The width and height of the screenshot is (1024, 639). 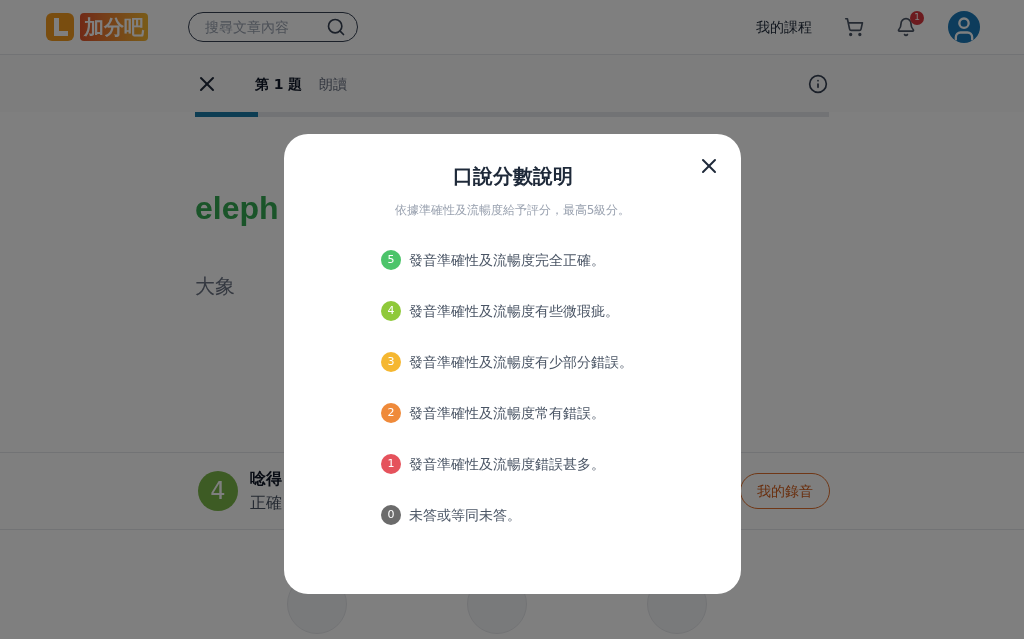 I want to click on score-badge: 5, so click(x=391, y=260).